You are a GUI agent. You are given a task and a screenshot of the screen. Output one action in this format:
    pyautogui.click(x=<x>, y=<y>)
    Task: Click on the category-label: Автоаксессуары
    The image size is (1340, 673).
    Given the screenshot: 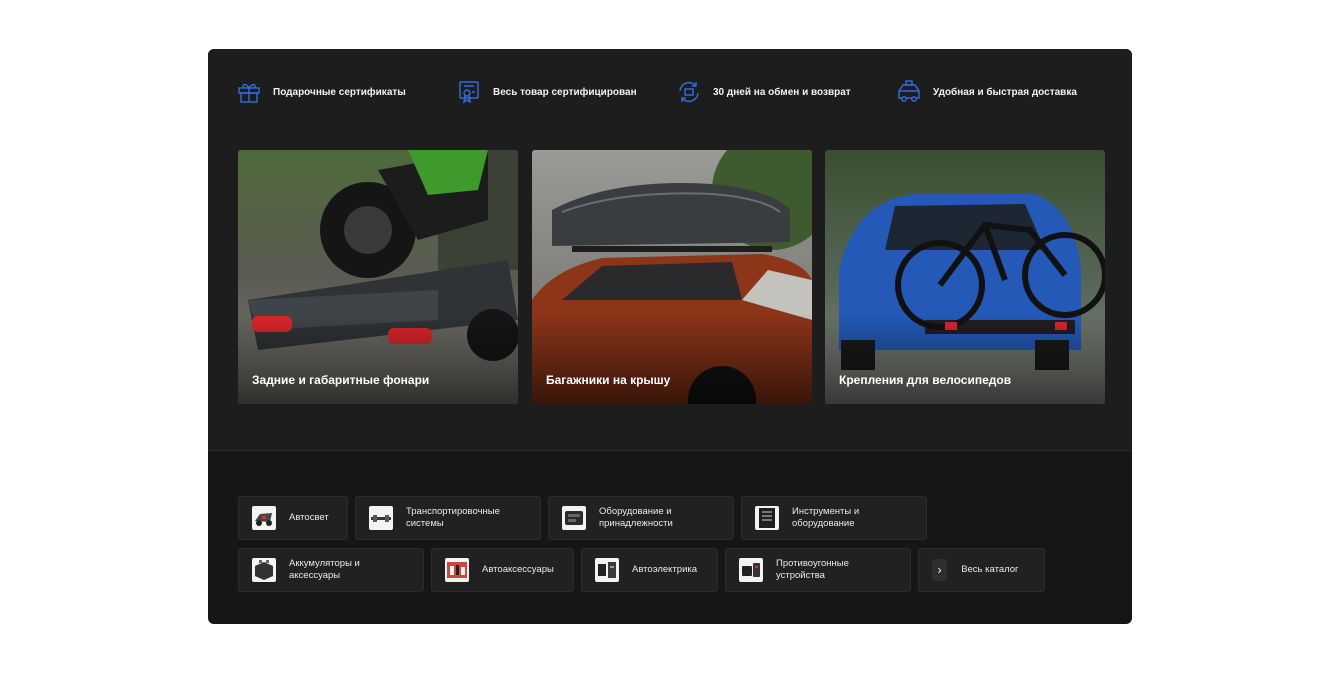 What is the action you would take?
    pyautogui.click(x=518, y=569)
    